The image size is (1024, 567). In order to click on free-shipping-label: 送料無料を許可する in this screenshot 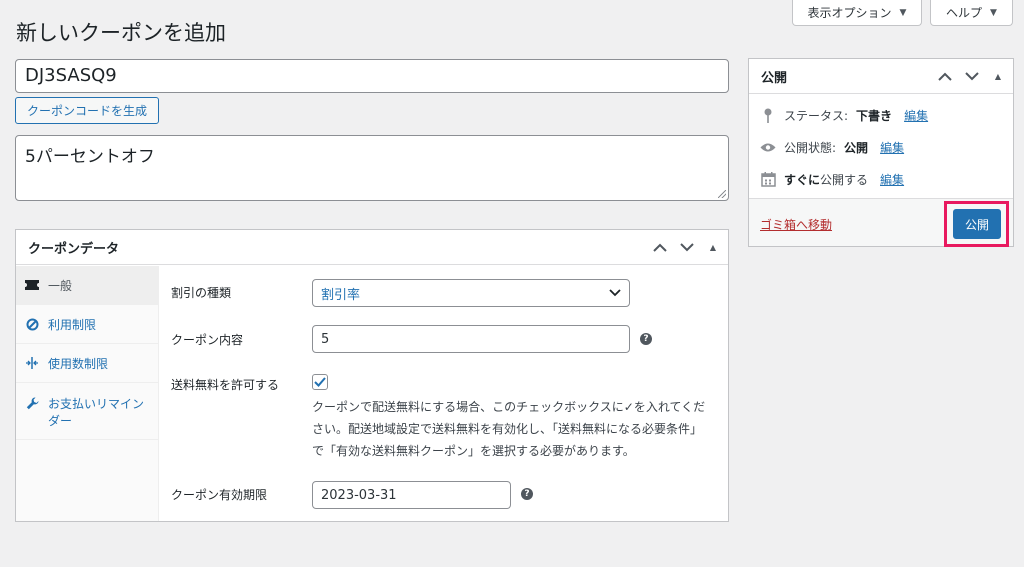, I will do `click(225, 385)`.